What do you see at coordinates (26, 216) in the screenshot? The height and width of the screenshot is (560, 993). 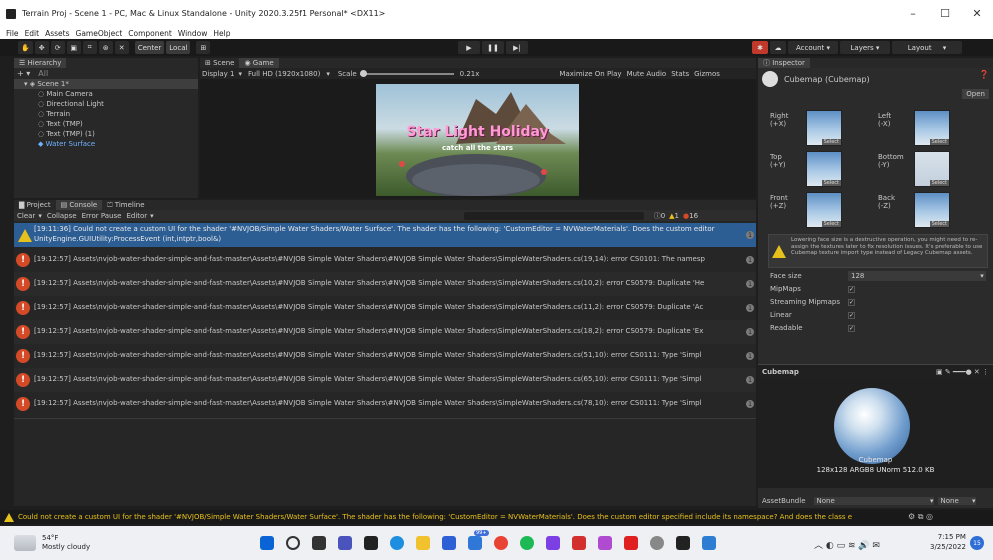 I see `clear-button: Clear` at bounding box center [26, 216].